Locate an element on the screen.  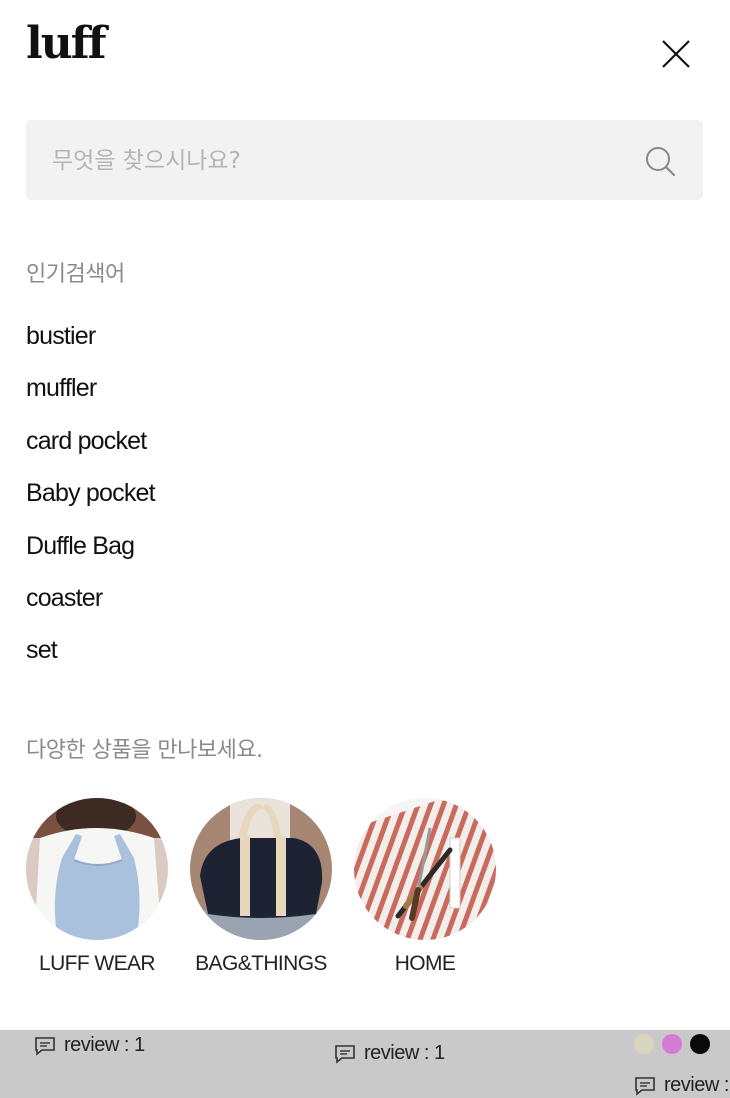
review-count: review : is located at coordinates (681, 1085).